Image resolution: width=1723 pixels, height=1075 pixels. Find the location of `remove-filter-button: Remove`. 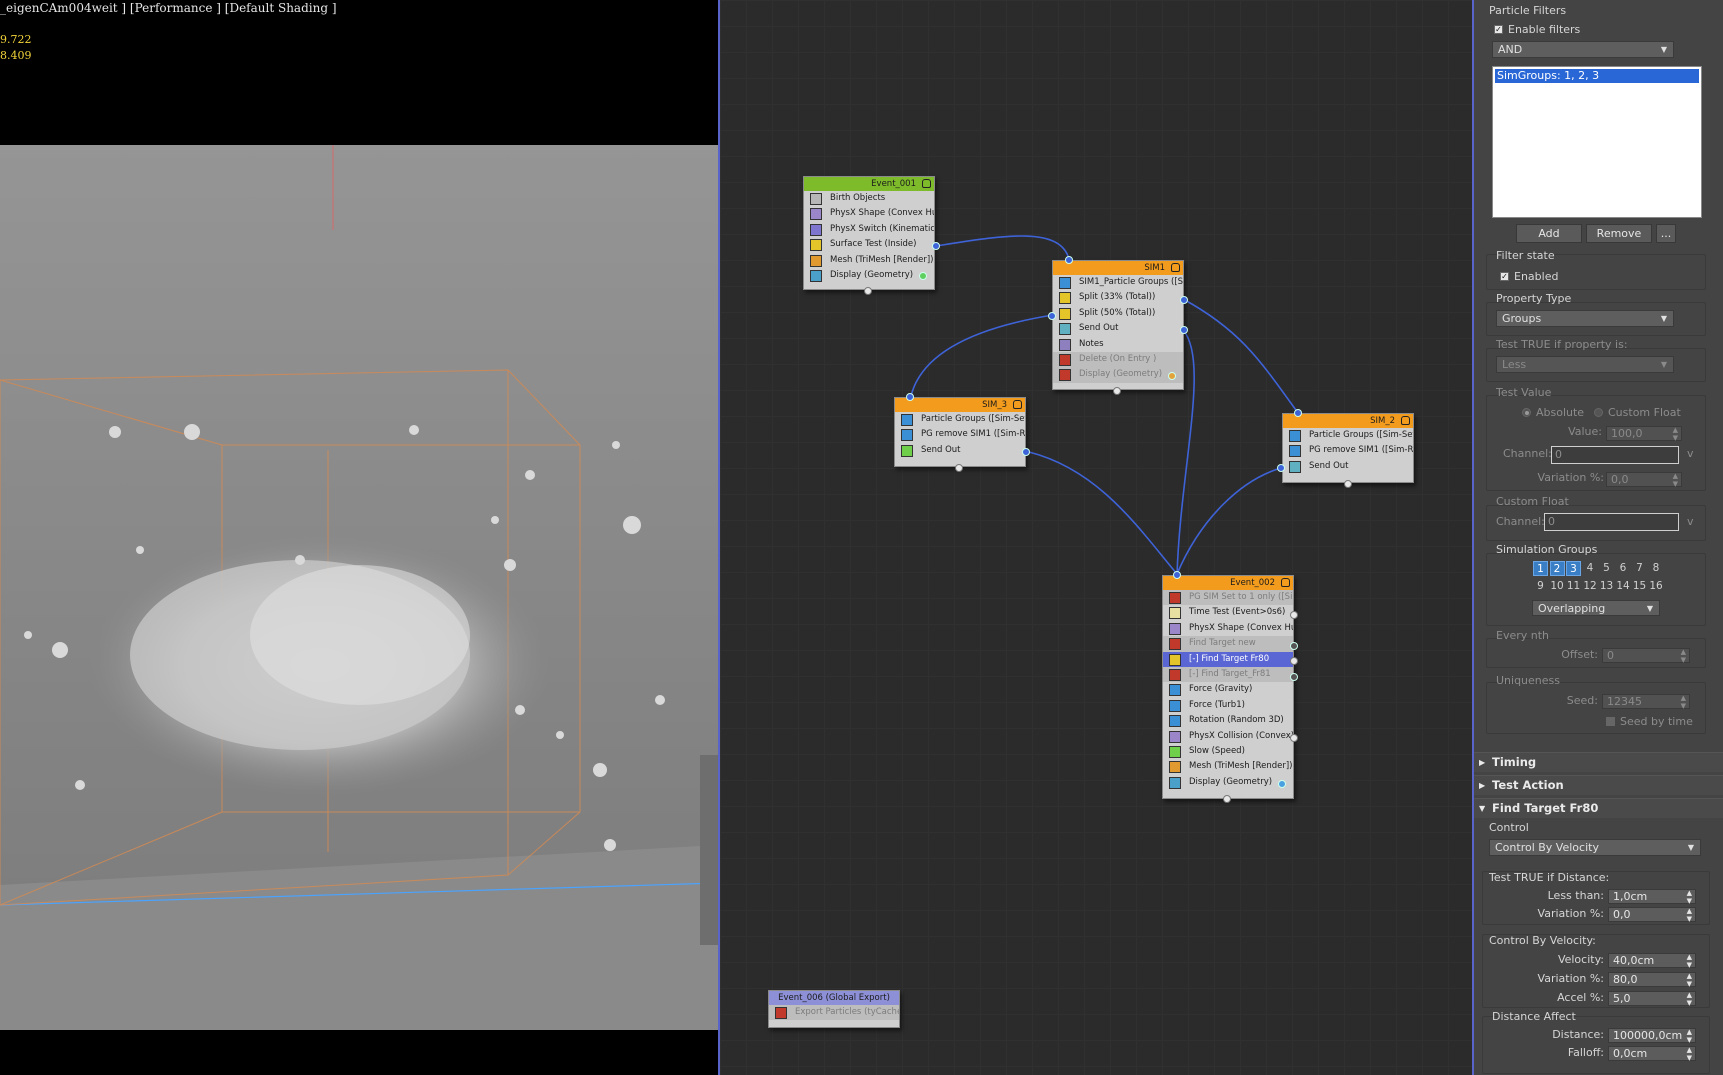

remove-filter-button: Remove is located at coordinates (1619, 233).